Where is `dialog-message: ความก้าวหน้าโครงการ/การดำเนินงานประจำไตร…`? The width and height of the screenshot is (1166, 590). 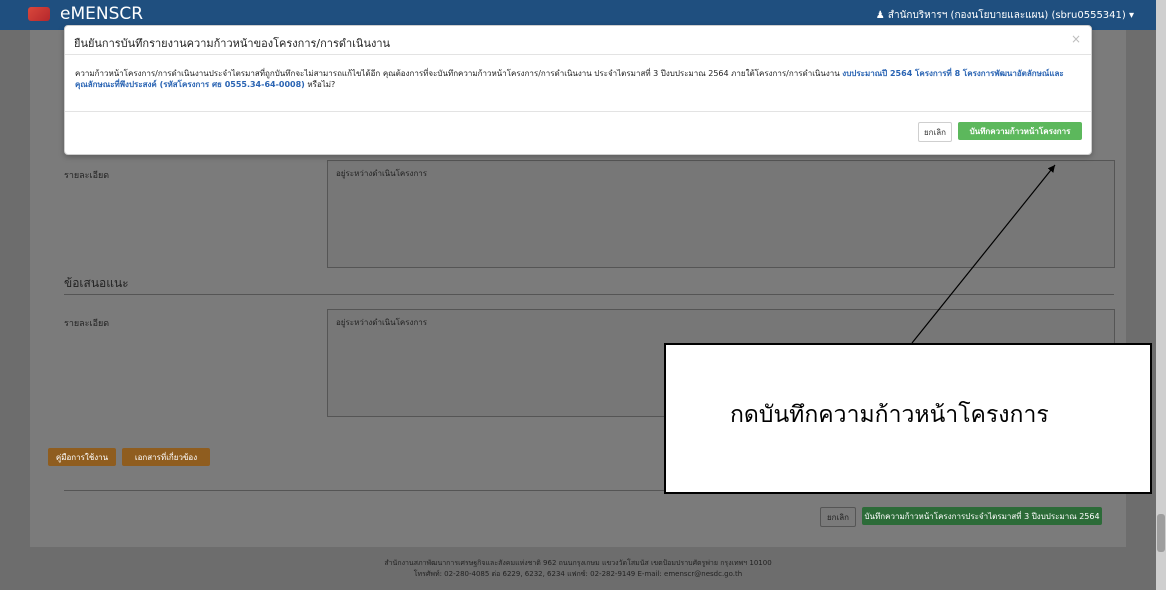 dialog-message: ความก้าวหน้าโครงการ/การดำเนินงานประจำไตร… is located at coordinates (459, 73).